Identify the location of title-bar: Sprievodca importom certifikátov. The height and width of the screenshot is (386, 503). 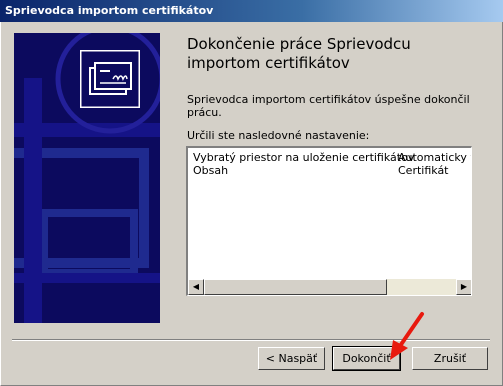
(251, 11).